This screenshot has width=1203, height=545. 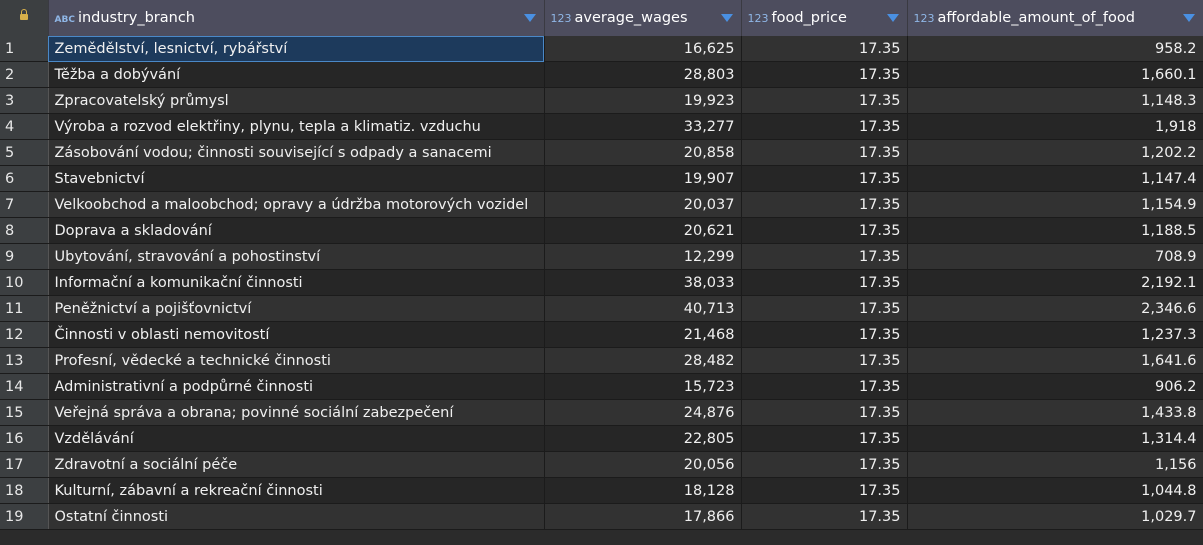 What do you see at coordinates (643, 126) in the screenshot?
I see `cell-average-wages: 33,277` at bounding box center [643, 126].